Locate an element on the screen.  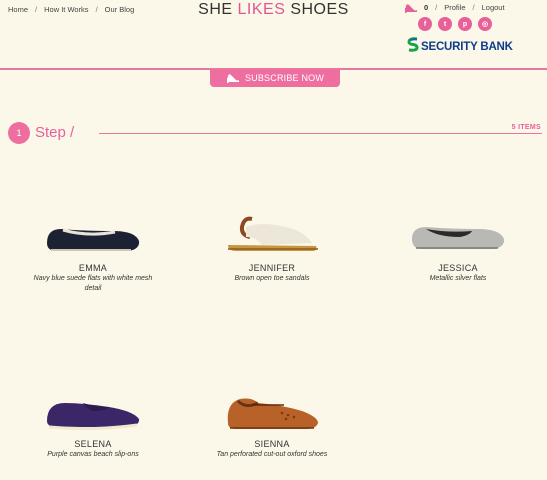
jennifer-shoe-image is located at coordinates (272, 236).